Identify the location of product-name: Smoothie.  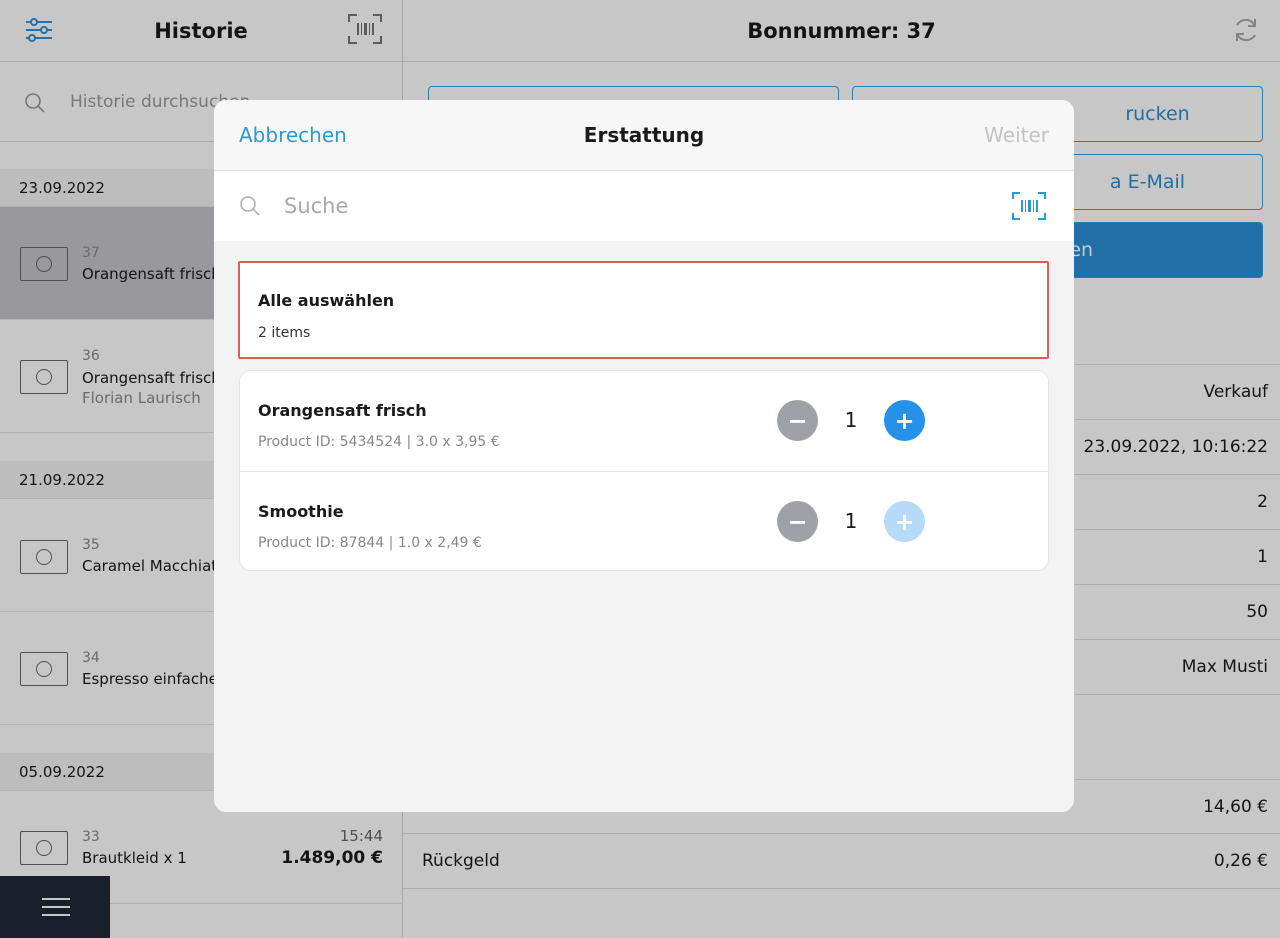
(301, 511).